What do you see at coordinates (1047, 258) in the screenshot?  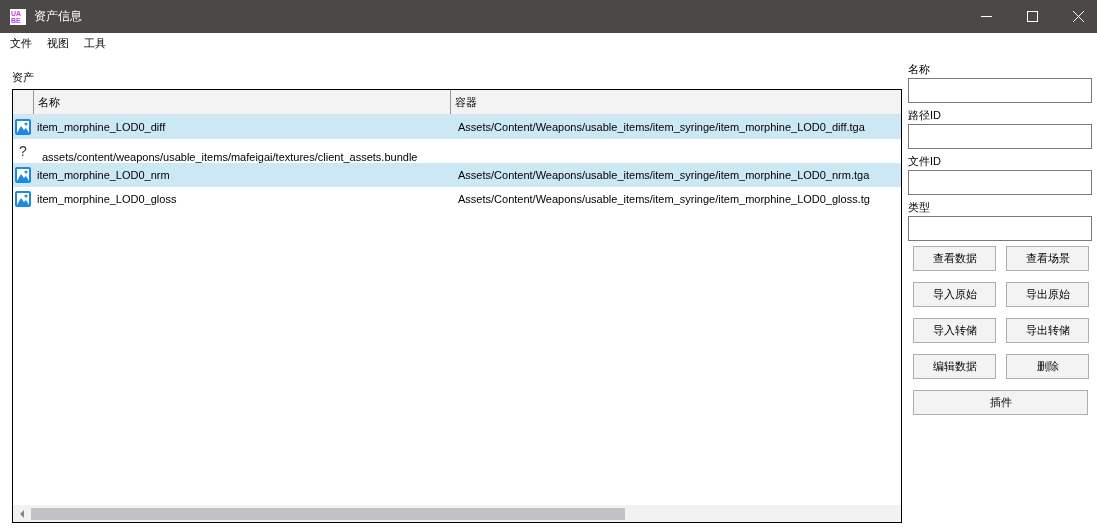 I see `action-button: 查看场景` at bounding box center [1047, 258].